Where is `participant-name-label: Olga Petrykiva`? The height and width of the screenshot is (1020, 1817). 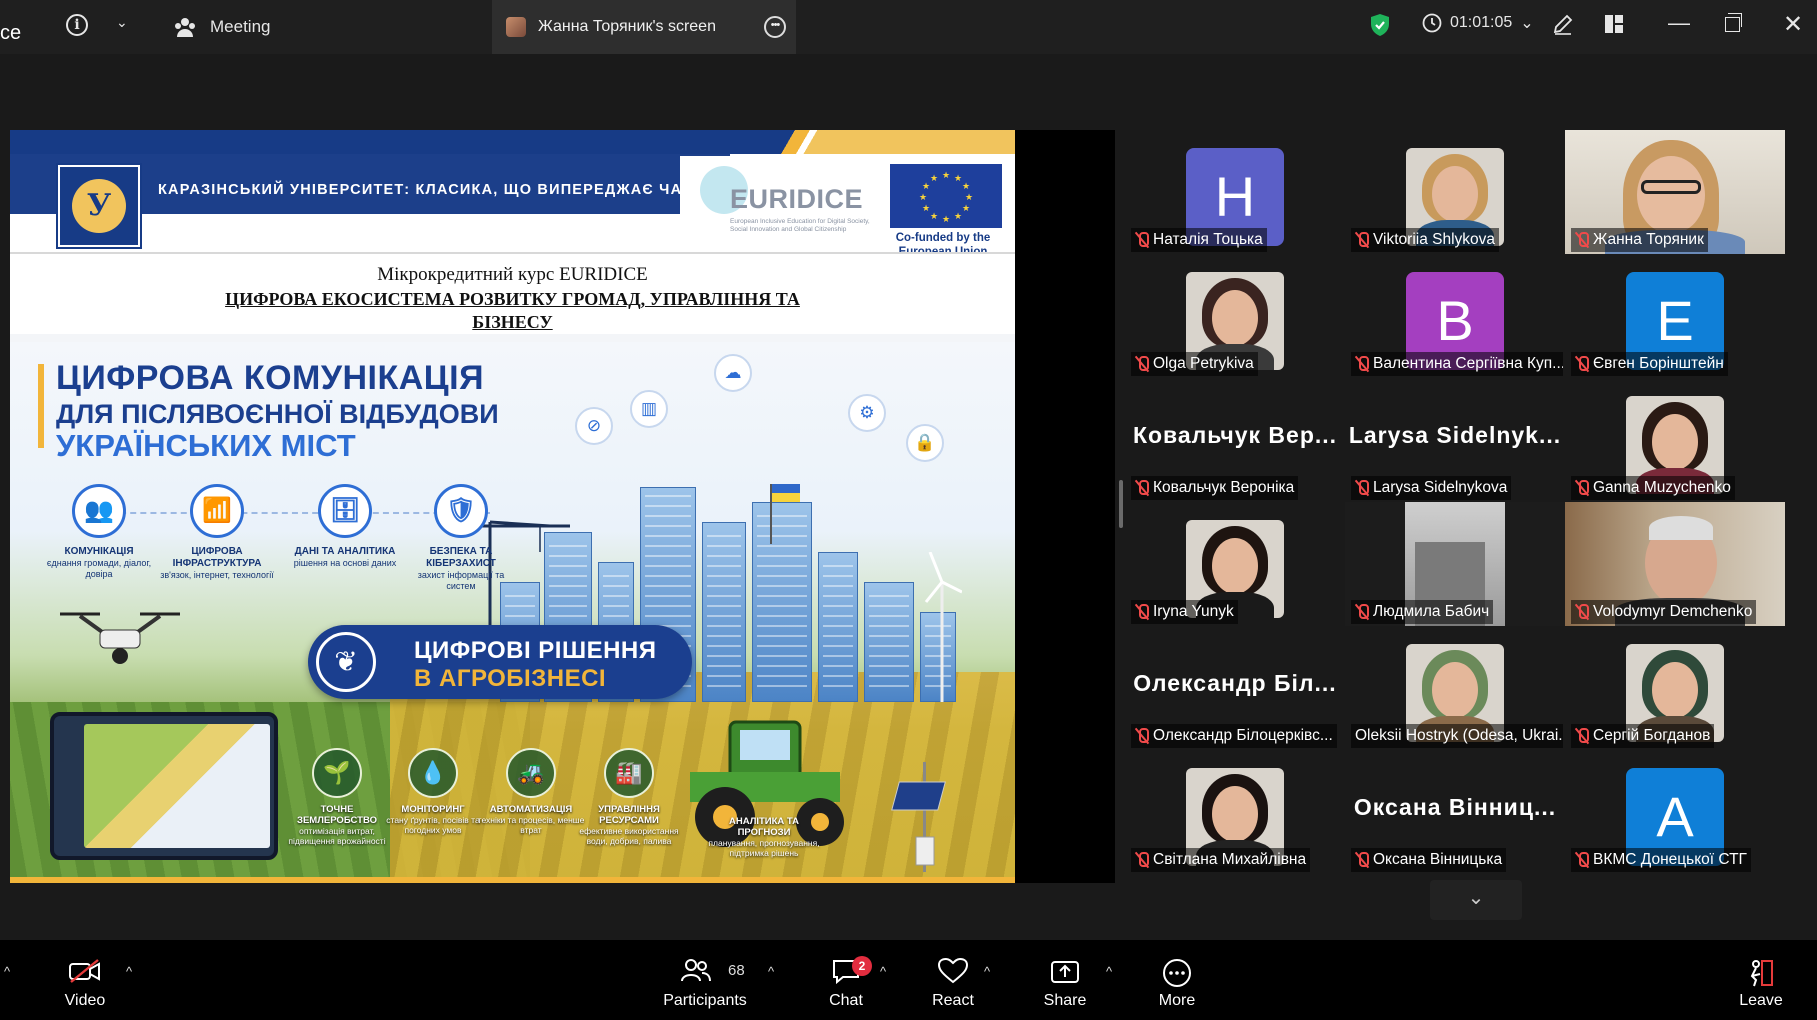
participant-name-label: Olga Petrykiva is located at coordinates (1194, 364).